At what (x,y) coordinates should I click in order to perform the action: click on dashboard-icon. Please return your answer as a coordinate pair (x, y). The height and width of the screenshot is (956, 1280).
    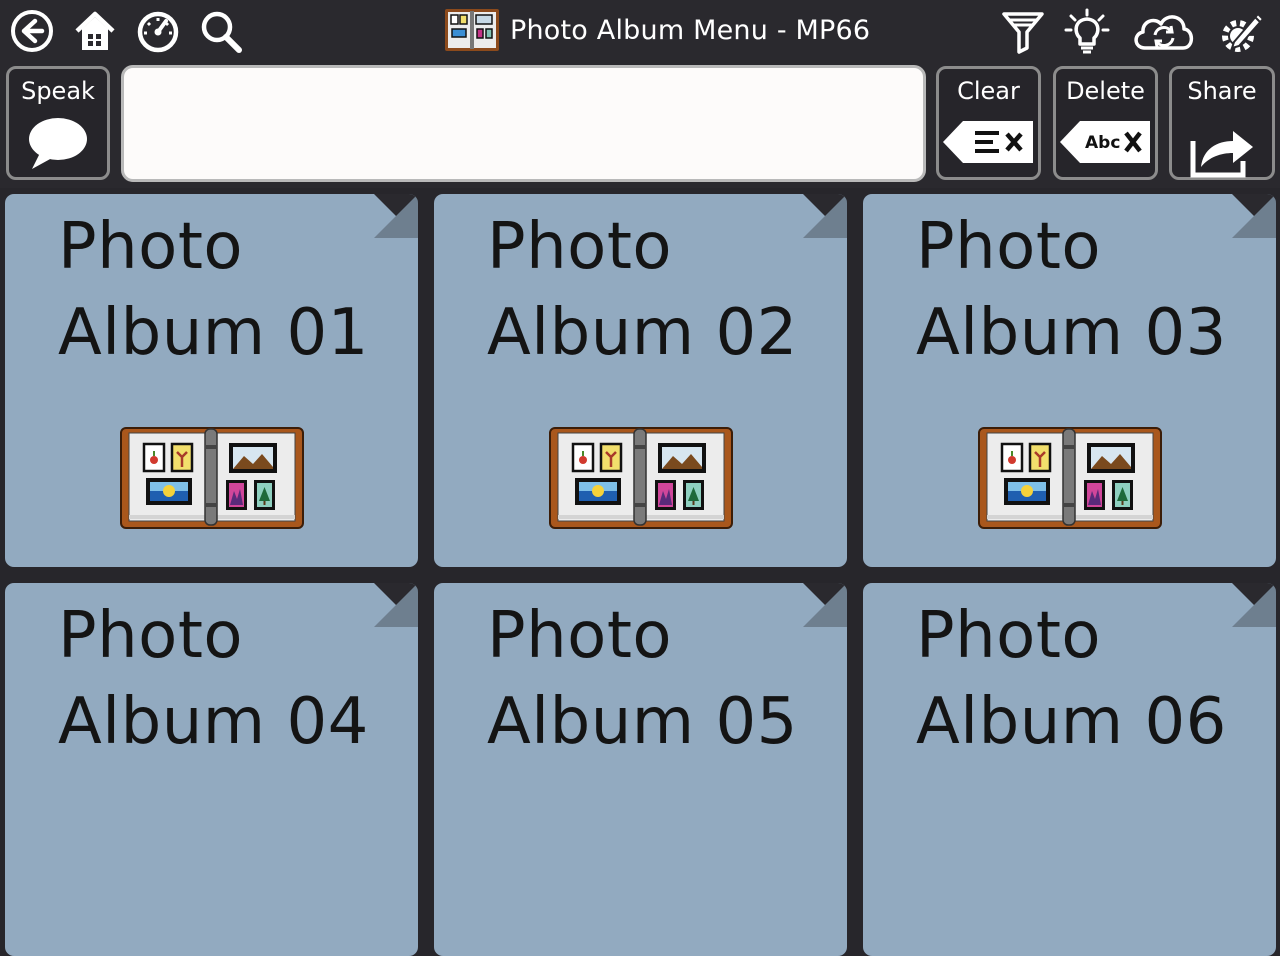
    Looking at the image, I should click on (158, 31).